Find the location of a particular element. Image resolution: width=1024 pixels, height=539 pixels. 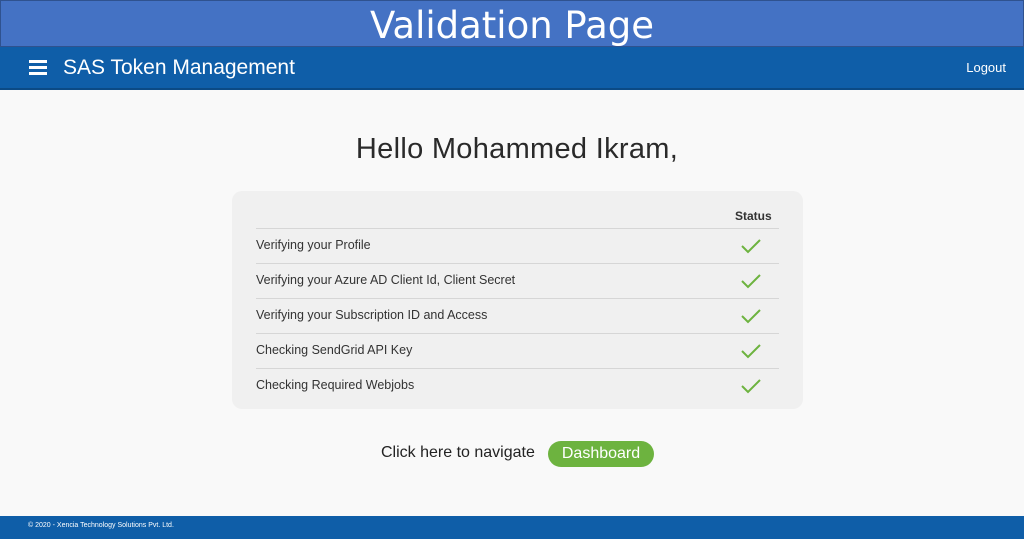

table-row: Verifying your Profile is located at coordinates (517, 246).